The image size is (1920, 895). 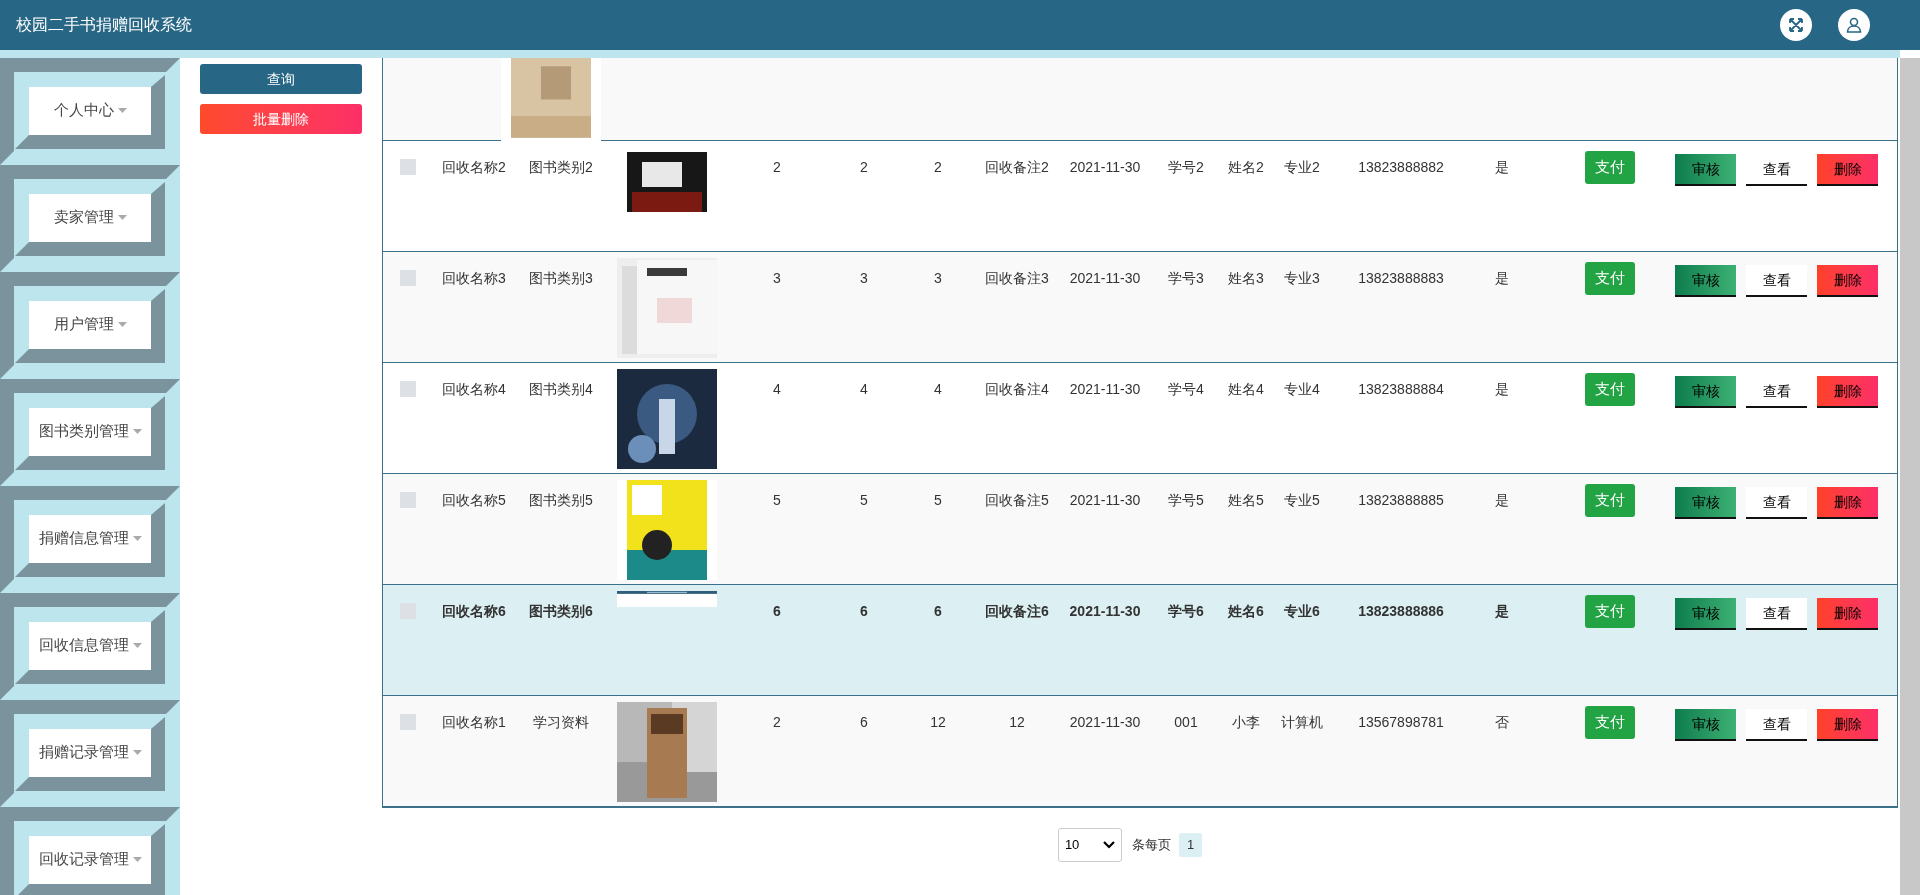 I want to click on table-cell-text: 13823888886, so click(x=1401, y=611).